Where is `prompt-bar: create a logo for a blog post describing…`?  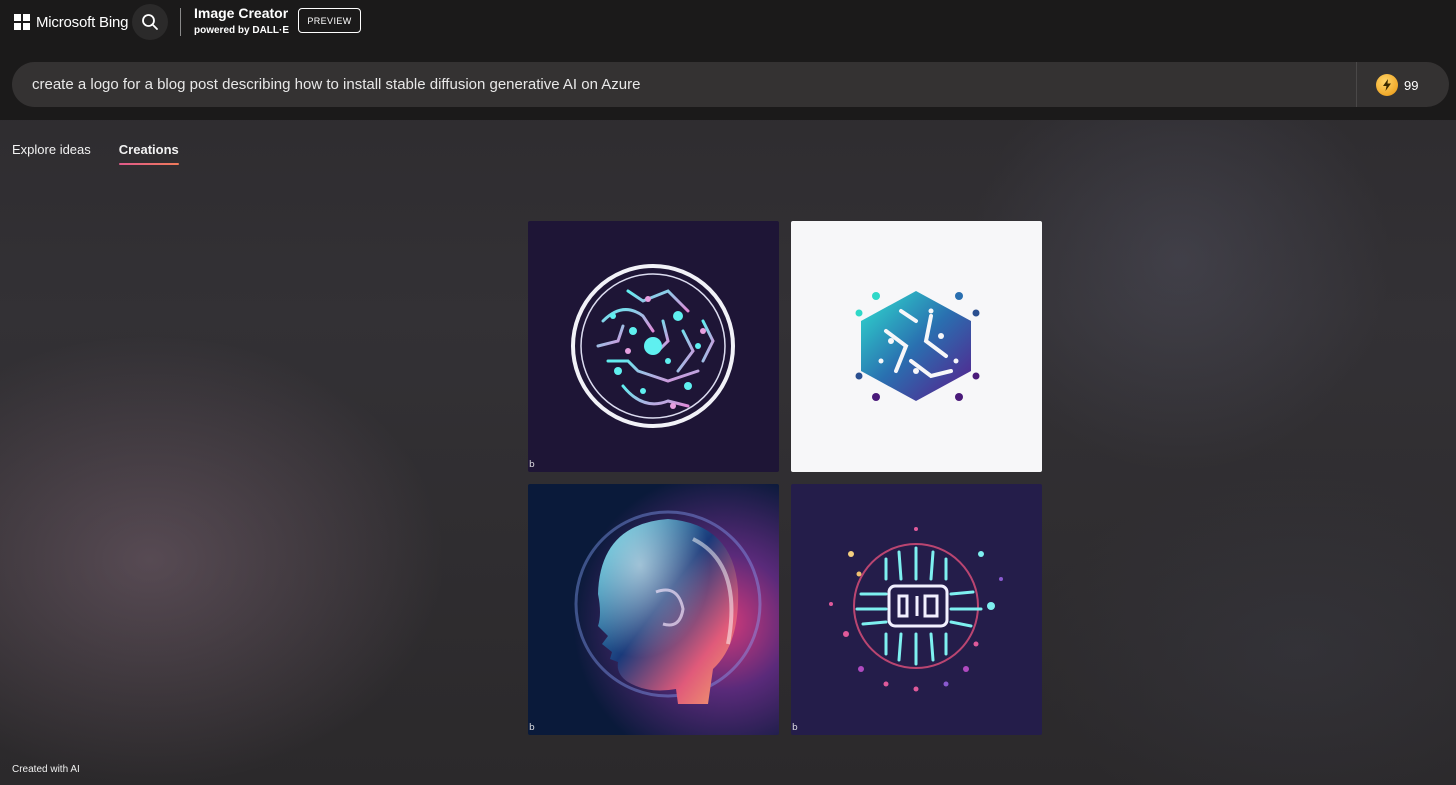 prompt-bar: create a logo for a blog post describing… is located at coordinates (730, 84).